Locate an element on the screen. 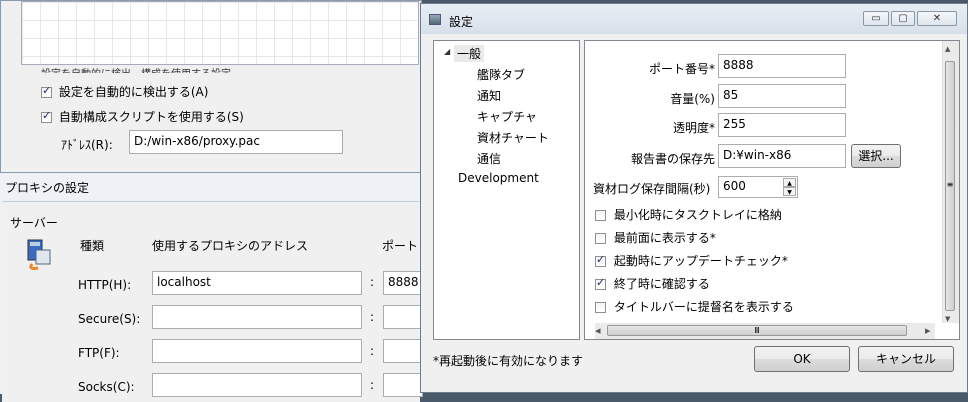  spin-down-icon: ▼ is located at coordinates (789, 192).